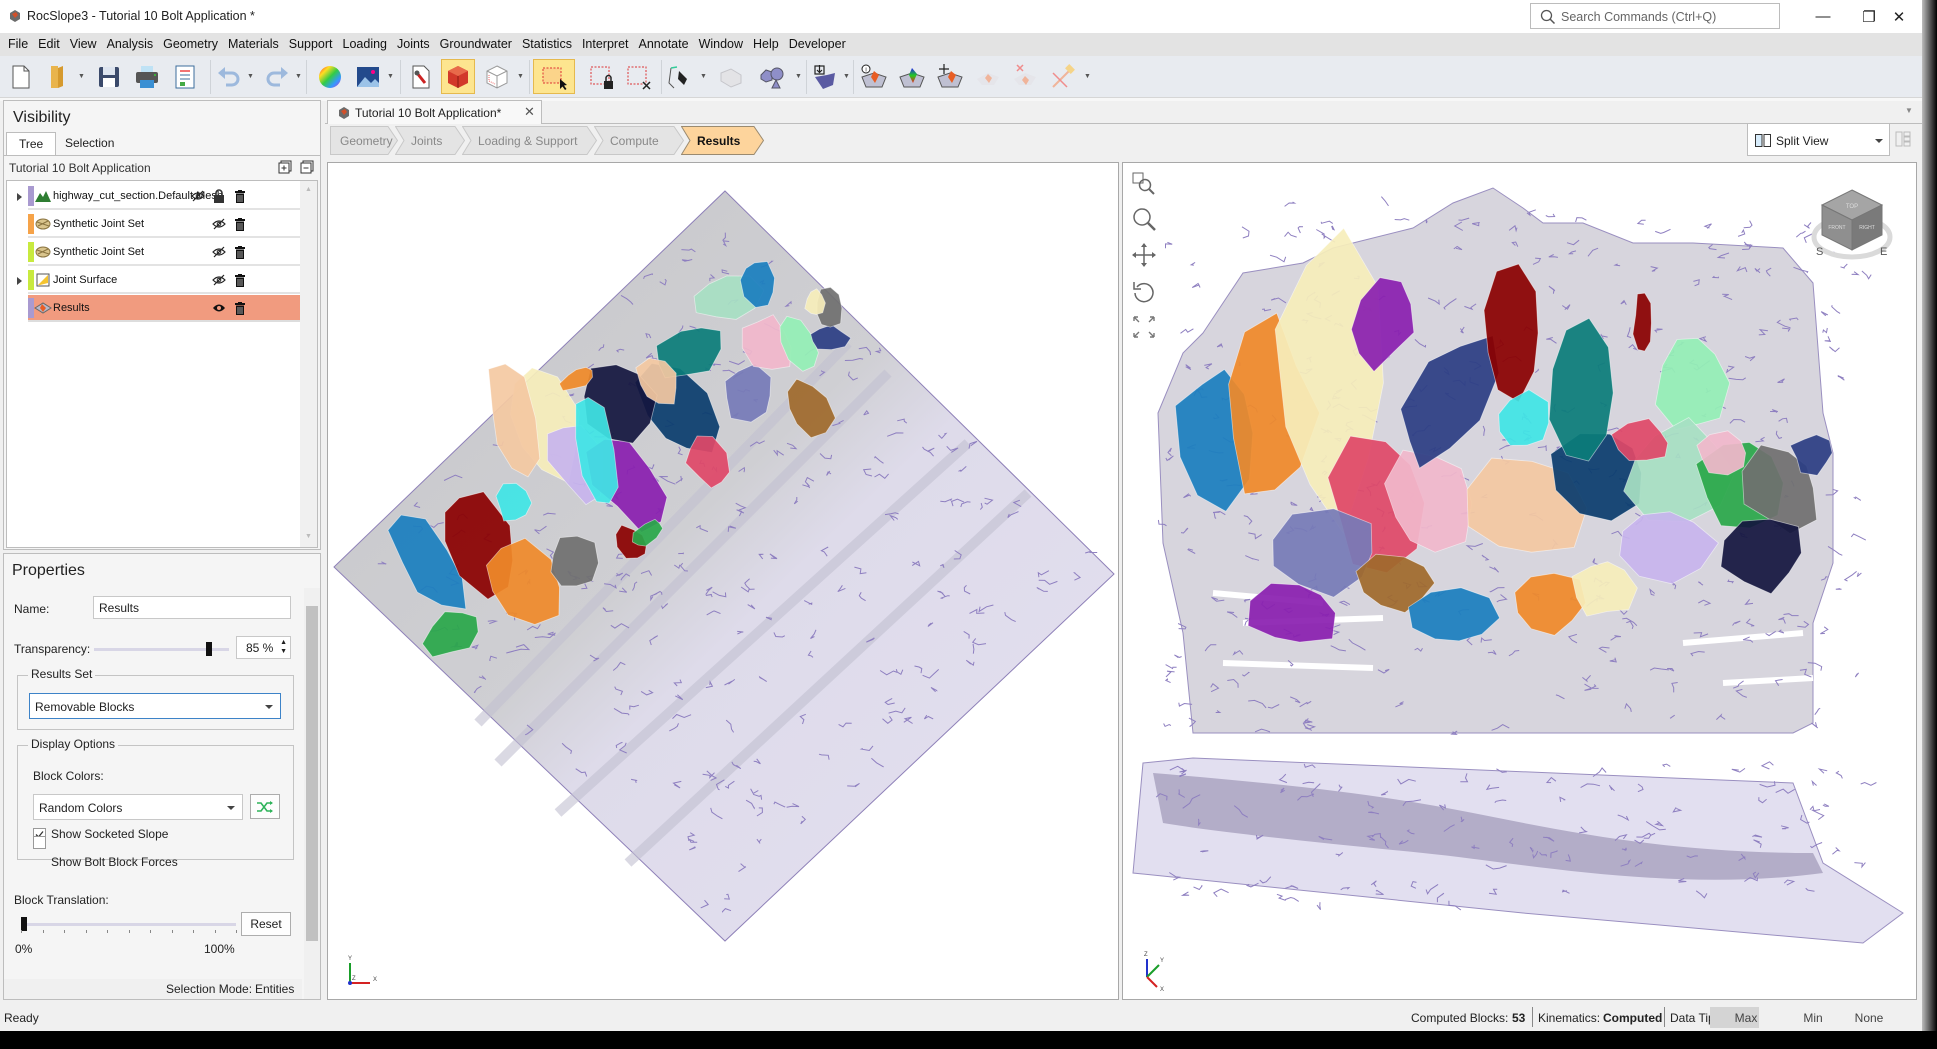 This screenshot has width=1937, height=1049. I want to click on data-tips-min-button: Min, so click(1812, 1018).